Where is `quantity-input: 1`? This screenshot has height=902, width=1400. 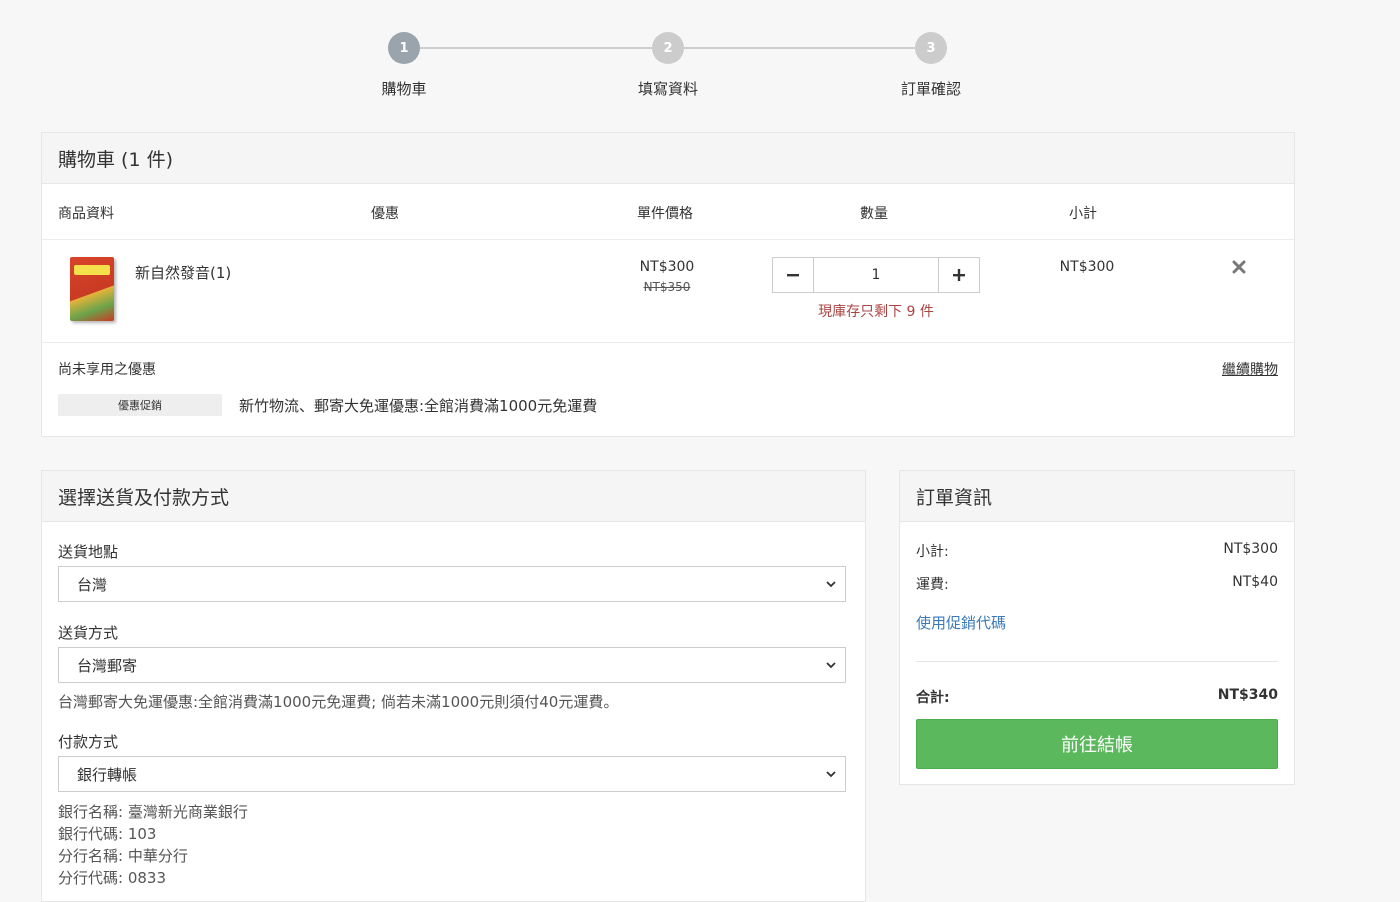
quantity-input: 1 is located at coordinates (876, 275).